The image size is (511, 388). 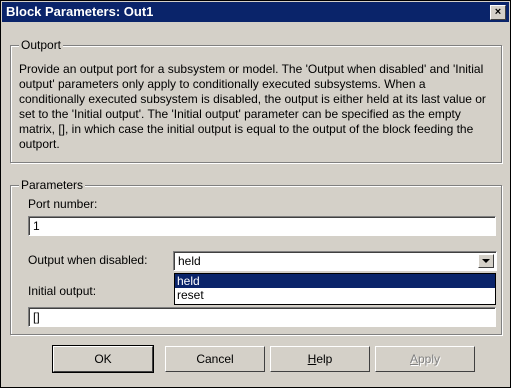 What do you see at coordinates (88, 260) in the screenshot?
I see `output-disabled-label: Output when disabled:` at bounding box center [88, 260].